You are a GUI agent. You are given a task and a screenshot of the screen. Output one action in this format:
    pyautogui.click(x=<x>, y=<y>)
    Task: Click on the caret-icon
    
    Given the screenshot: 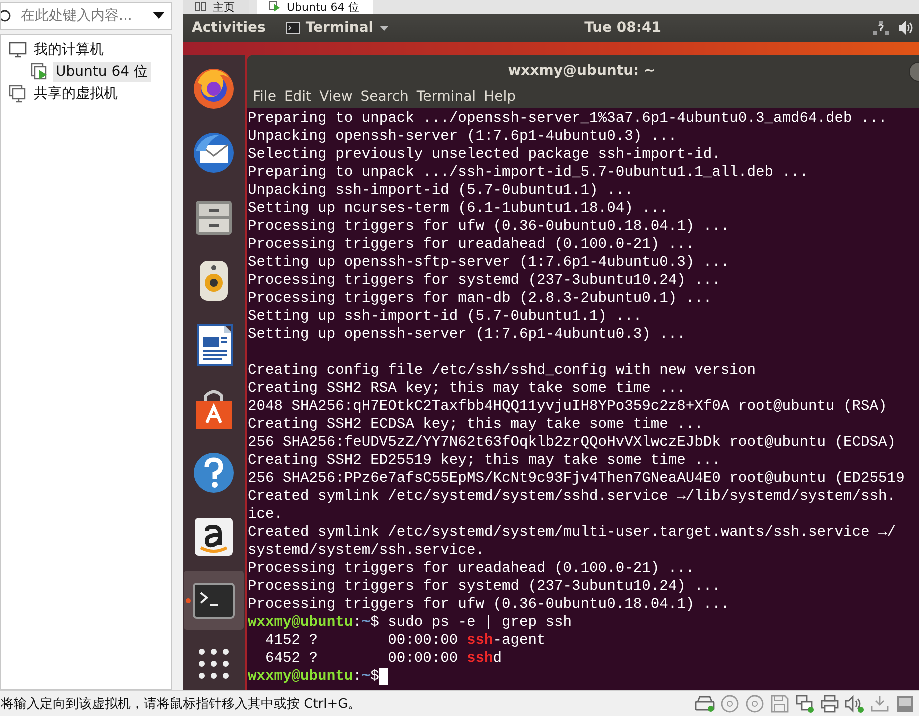 What is the action you would take?
    pyautogui.click(x=384, y=28)
    